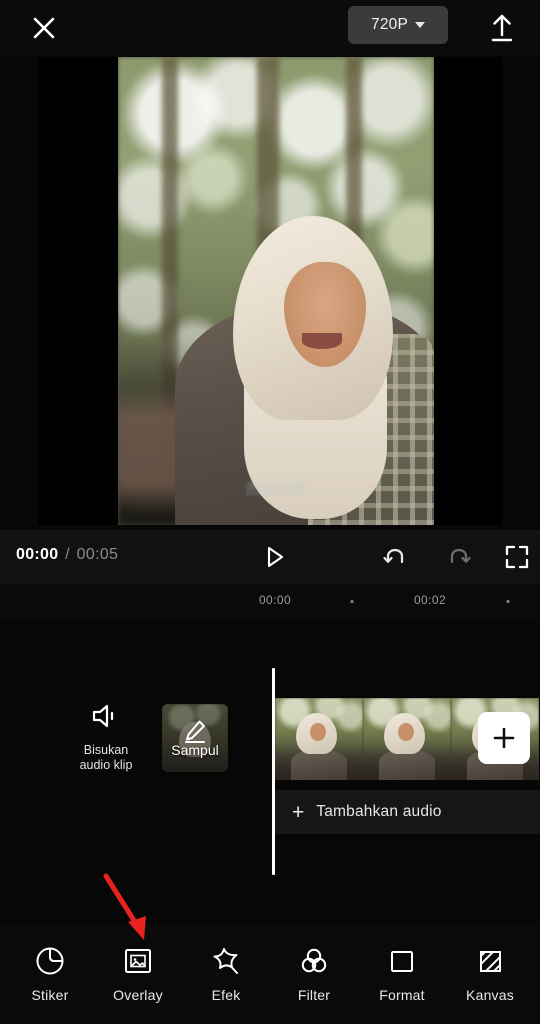 The image size is (540, 1024). I want to click on effects-star-icon, so click(226, 961).